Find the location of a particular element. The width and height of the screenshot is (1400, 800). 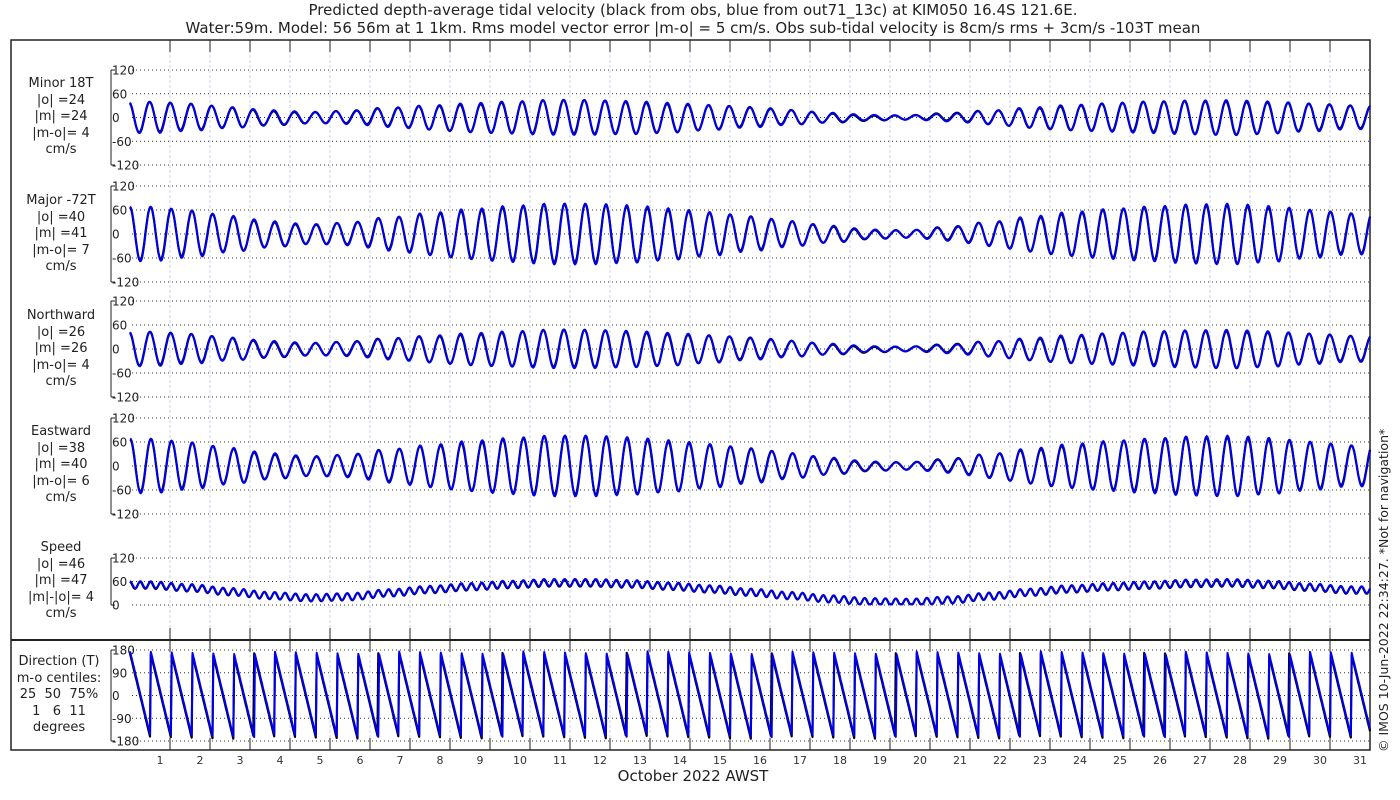

major-panel-label: Major -72T |o| =40 |m| =41 |m-o|= 7 cm/s is located at coordinates (61, 234).